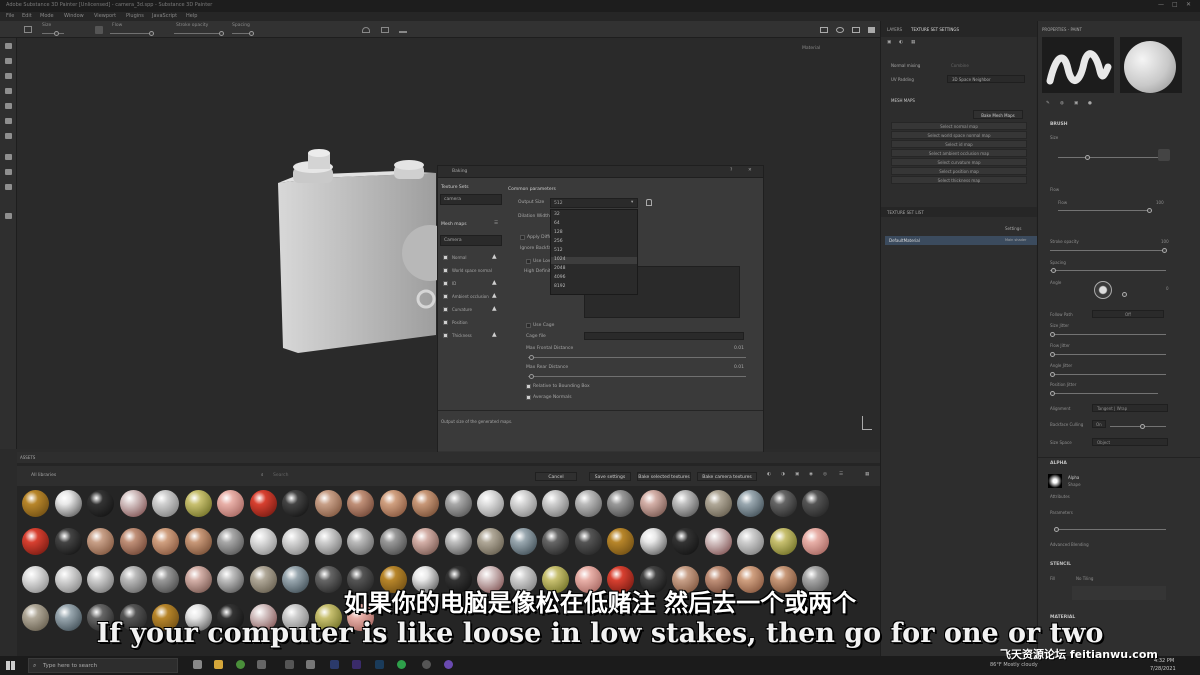 Image resolution: width=1200 pixels, height=675 pixels. What do you see at coordinates (1076, 103) in the screenshot?
I see `stencil-tab-icon: ▣` at bounding box center [1076, 103].